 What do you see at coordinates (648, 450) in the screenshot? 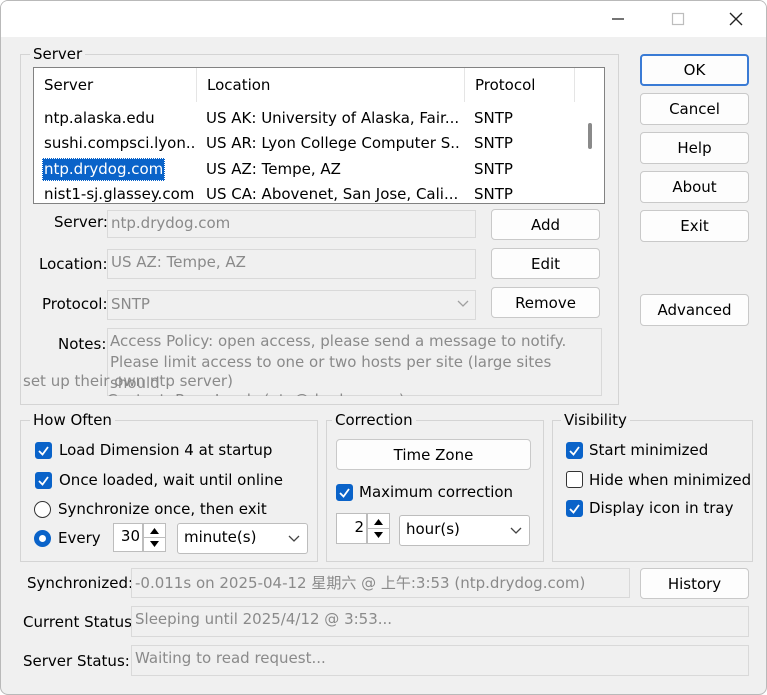
I see `start-minimized-label: Start minimized` at bounding box center [648, 450].